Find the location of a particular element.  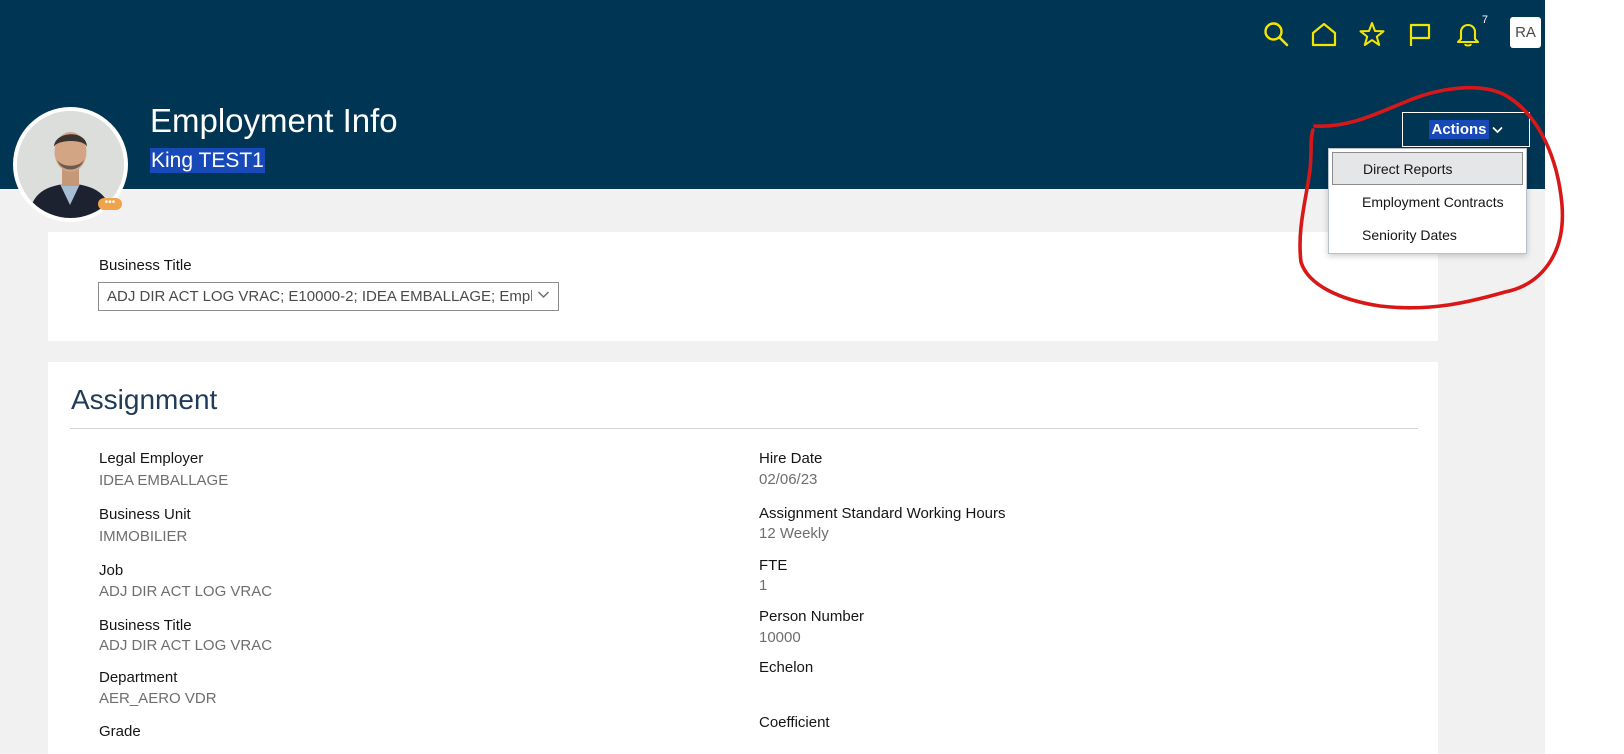

grade-label: Grade is located at coordinates (120, 731).